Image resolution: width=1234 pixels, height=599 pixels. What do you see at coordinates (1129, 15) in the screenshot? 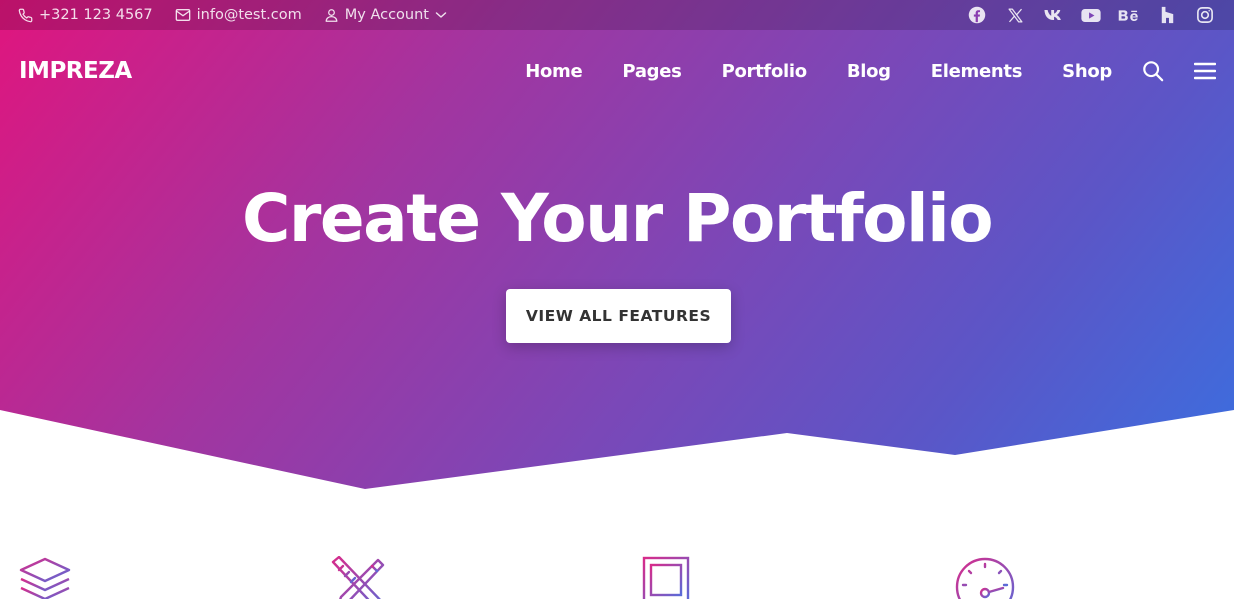
I see `behance-icon` at bounding box center [1129, 15].